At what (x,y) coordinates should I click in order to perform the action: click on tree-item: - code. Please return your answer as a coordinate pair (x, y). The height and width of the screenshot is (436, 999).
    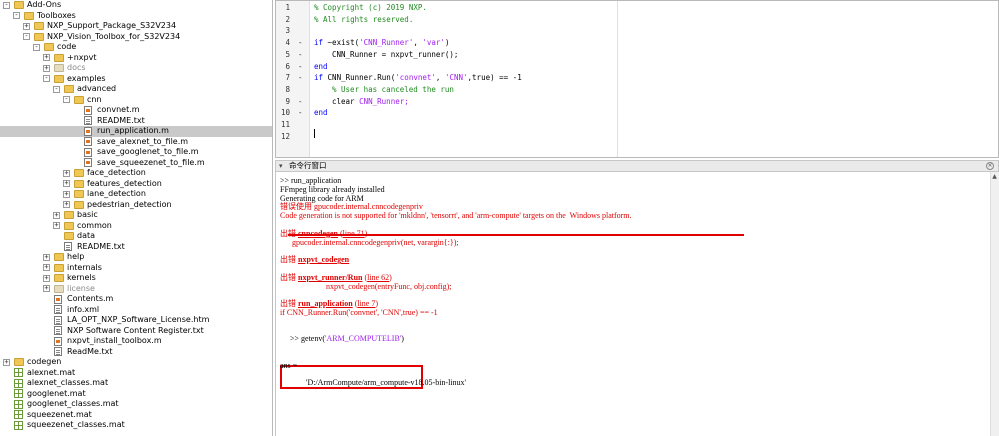
    Looking at the image, I should click on (136, 47).